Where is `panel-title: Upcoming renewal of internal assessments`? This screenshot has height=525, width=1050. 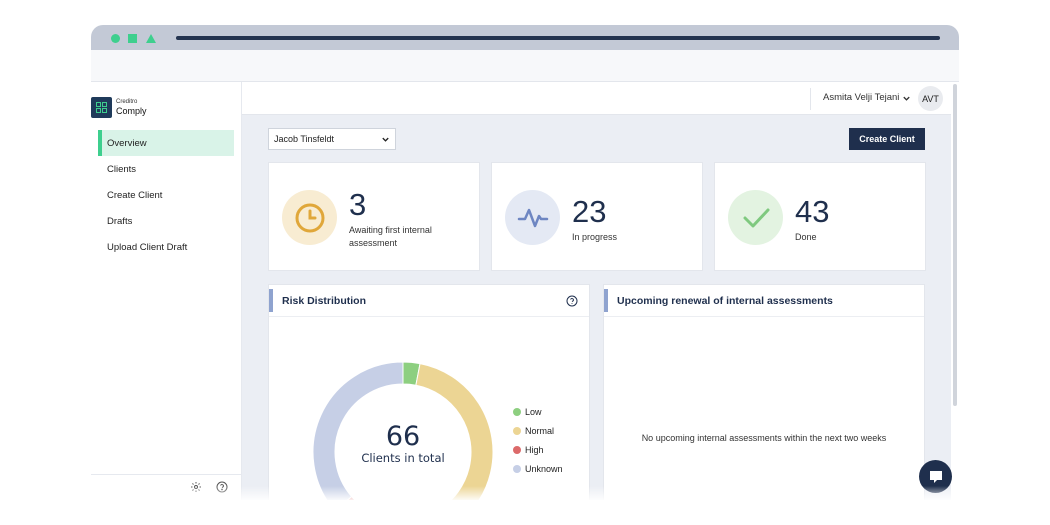
panel-title: Upcoming renewal of internal assessments is located at coordinates (725, 301).